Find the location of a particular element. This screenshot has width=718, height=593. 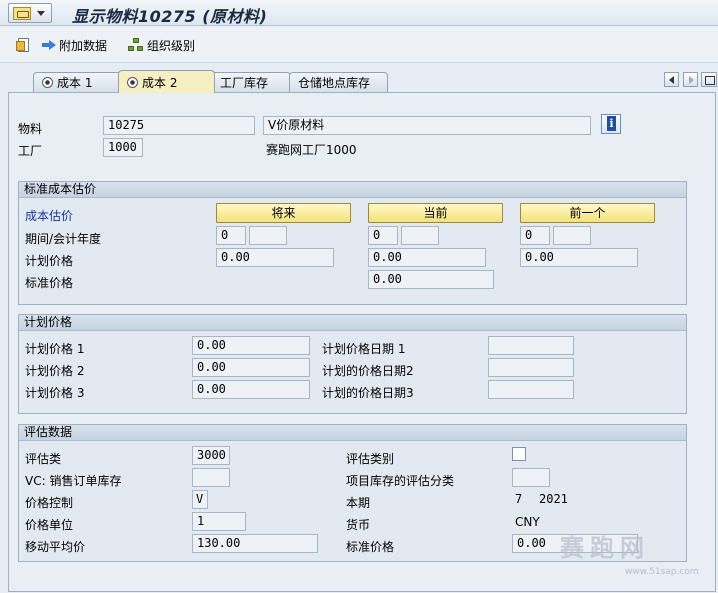

document-button is located at coordinates (23, 45).